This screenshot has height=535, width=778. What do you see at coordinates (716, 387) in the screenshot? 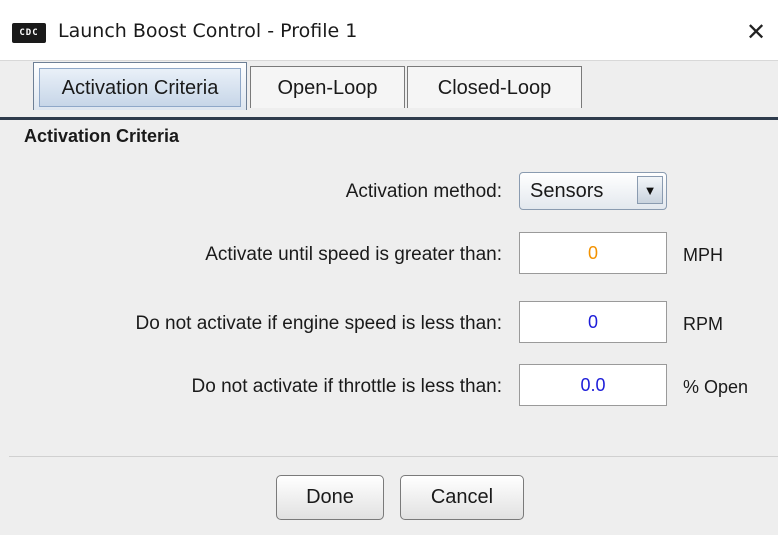
I see `throttle-unit-label: % Open` at bounding box center [716, 387].